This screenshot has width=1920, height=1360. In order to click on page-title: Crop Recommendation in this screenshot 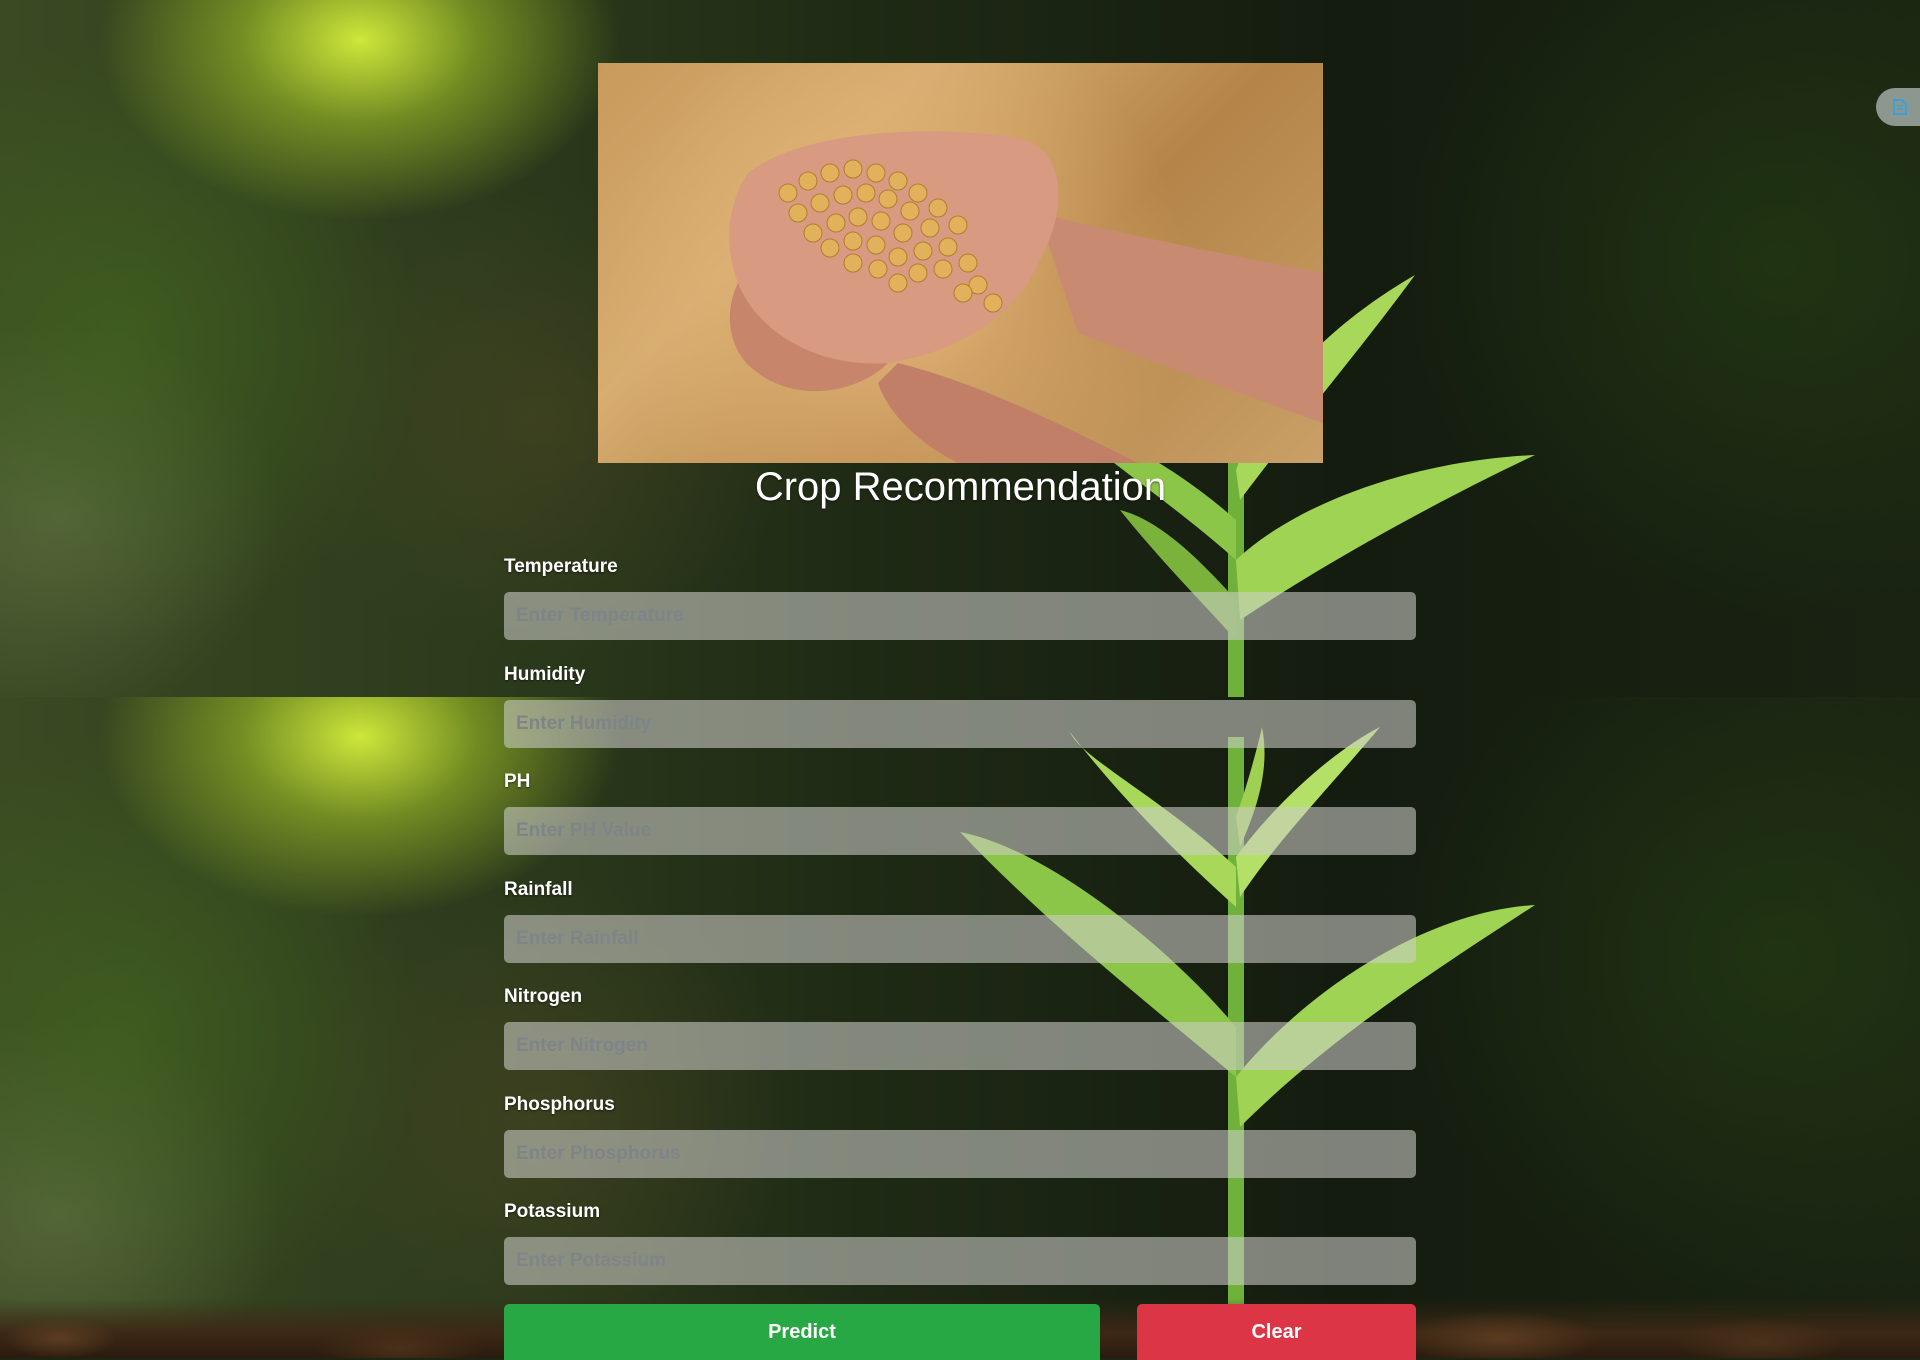, I will do `click(960, 487)`.